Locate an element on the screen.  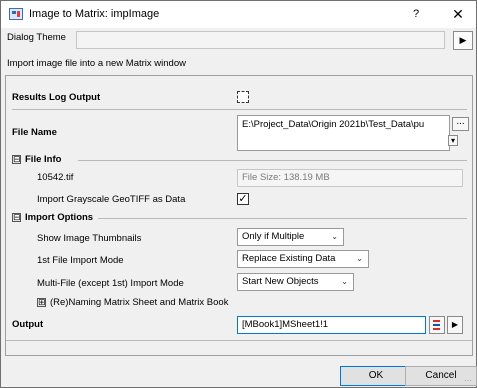
file-info-label: File Info is located at coordinates (43, 159).